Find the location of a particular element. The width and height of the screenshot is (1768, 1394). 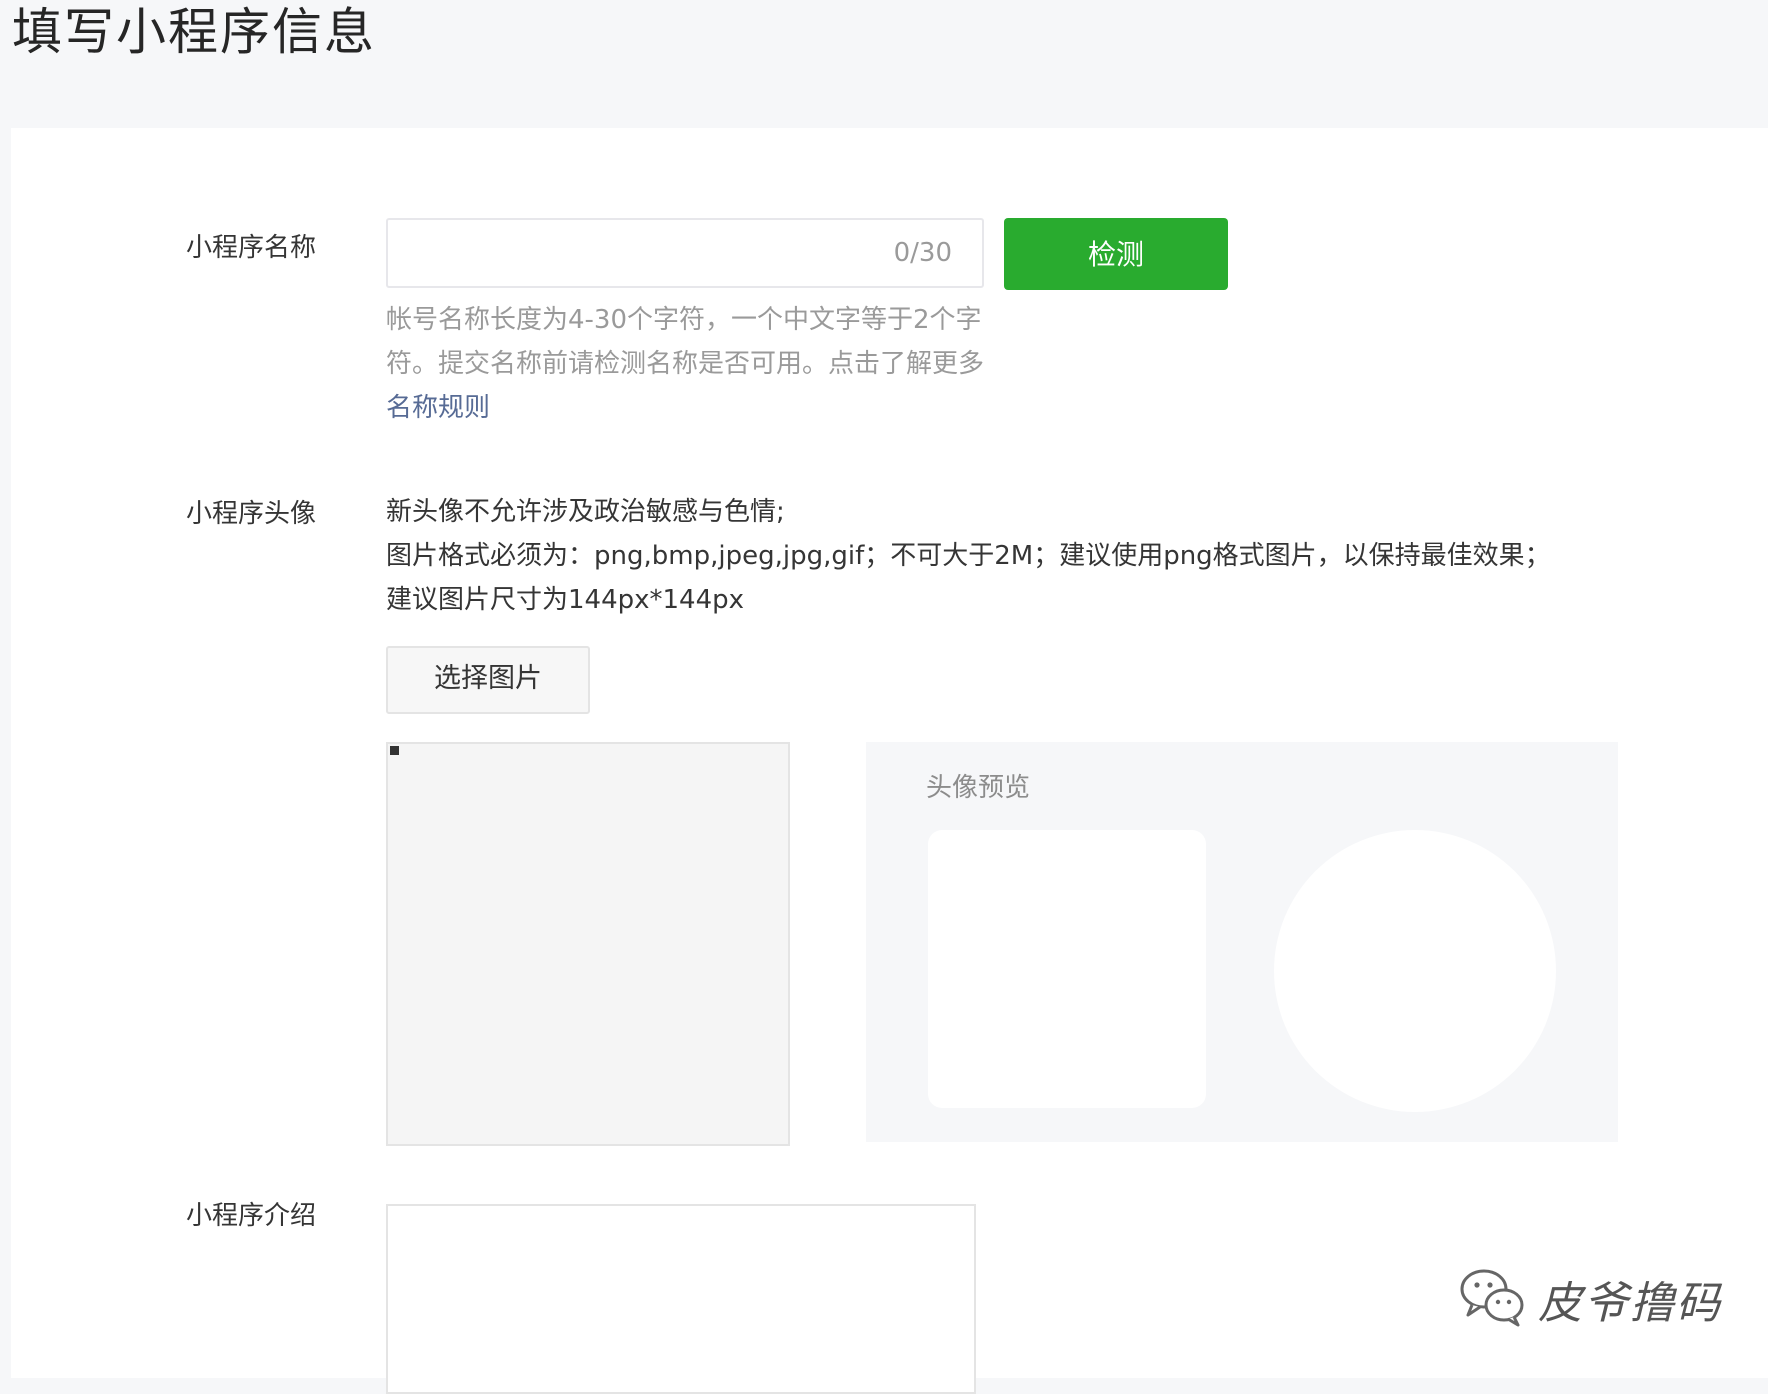

watermark: 皮爷撸码 is located at coordinates (1590, 1299).